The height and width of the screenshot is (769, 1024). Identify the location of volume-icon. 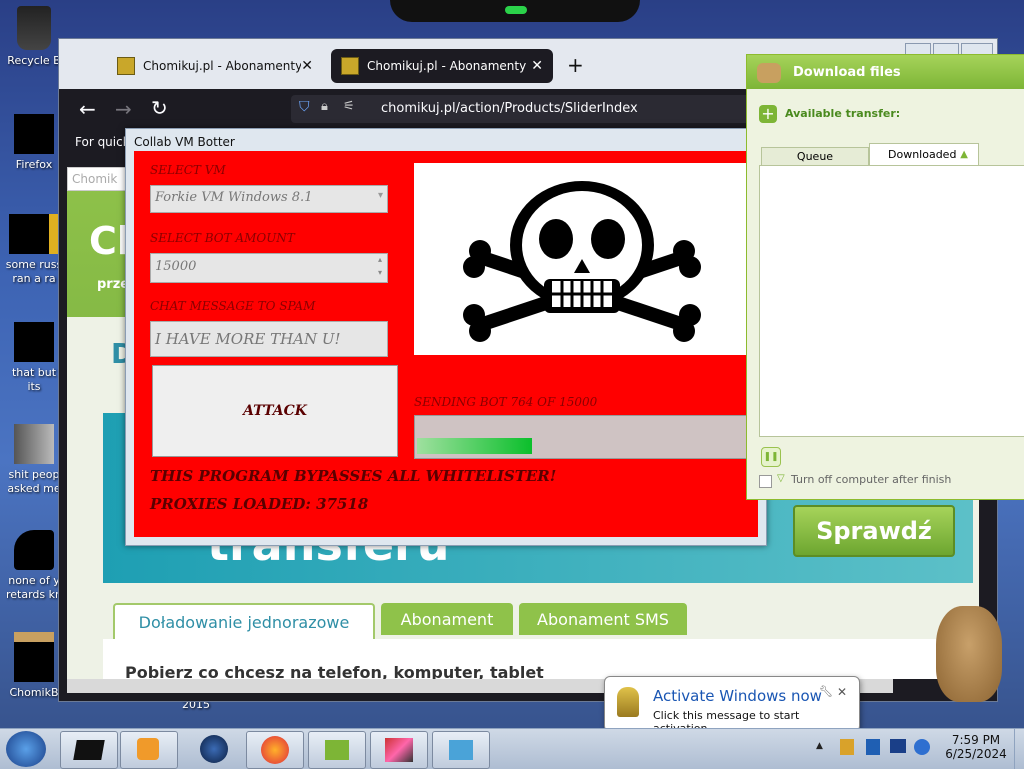
(922, 747).